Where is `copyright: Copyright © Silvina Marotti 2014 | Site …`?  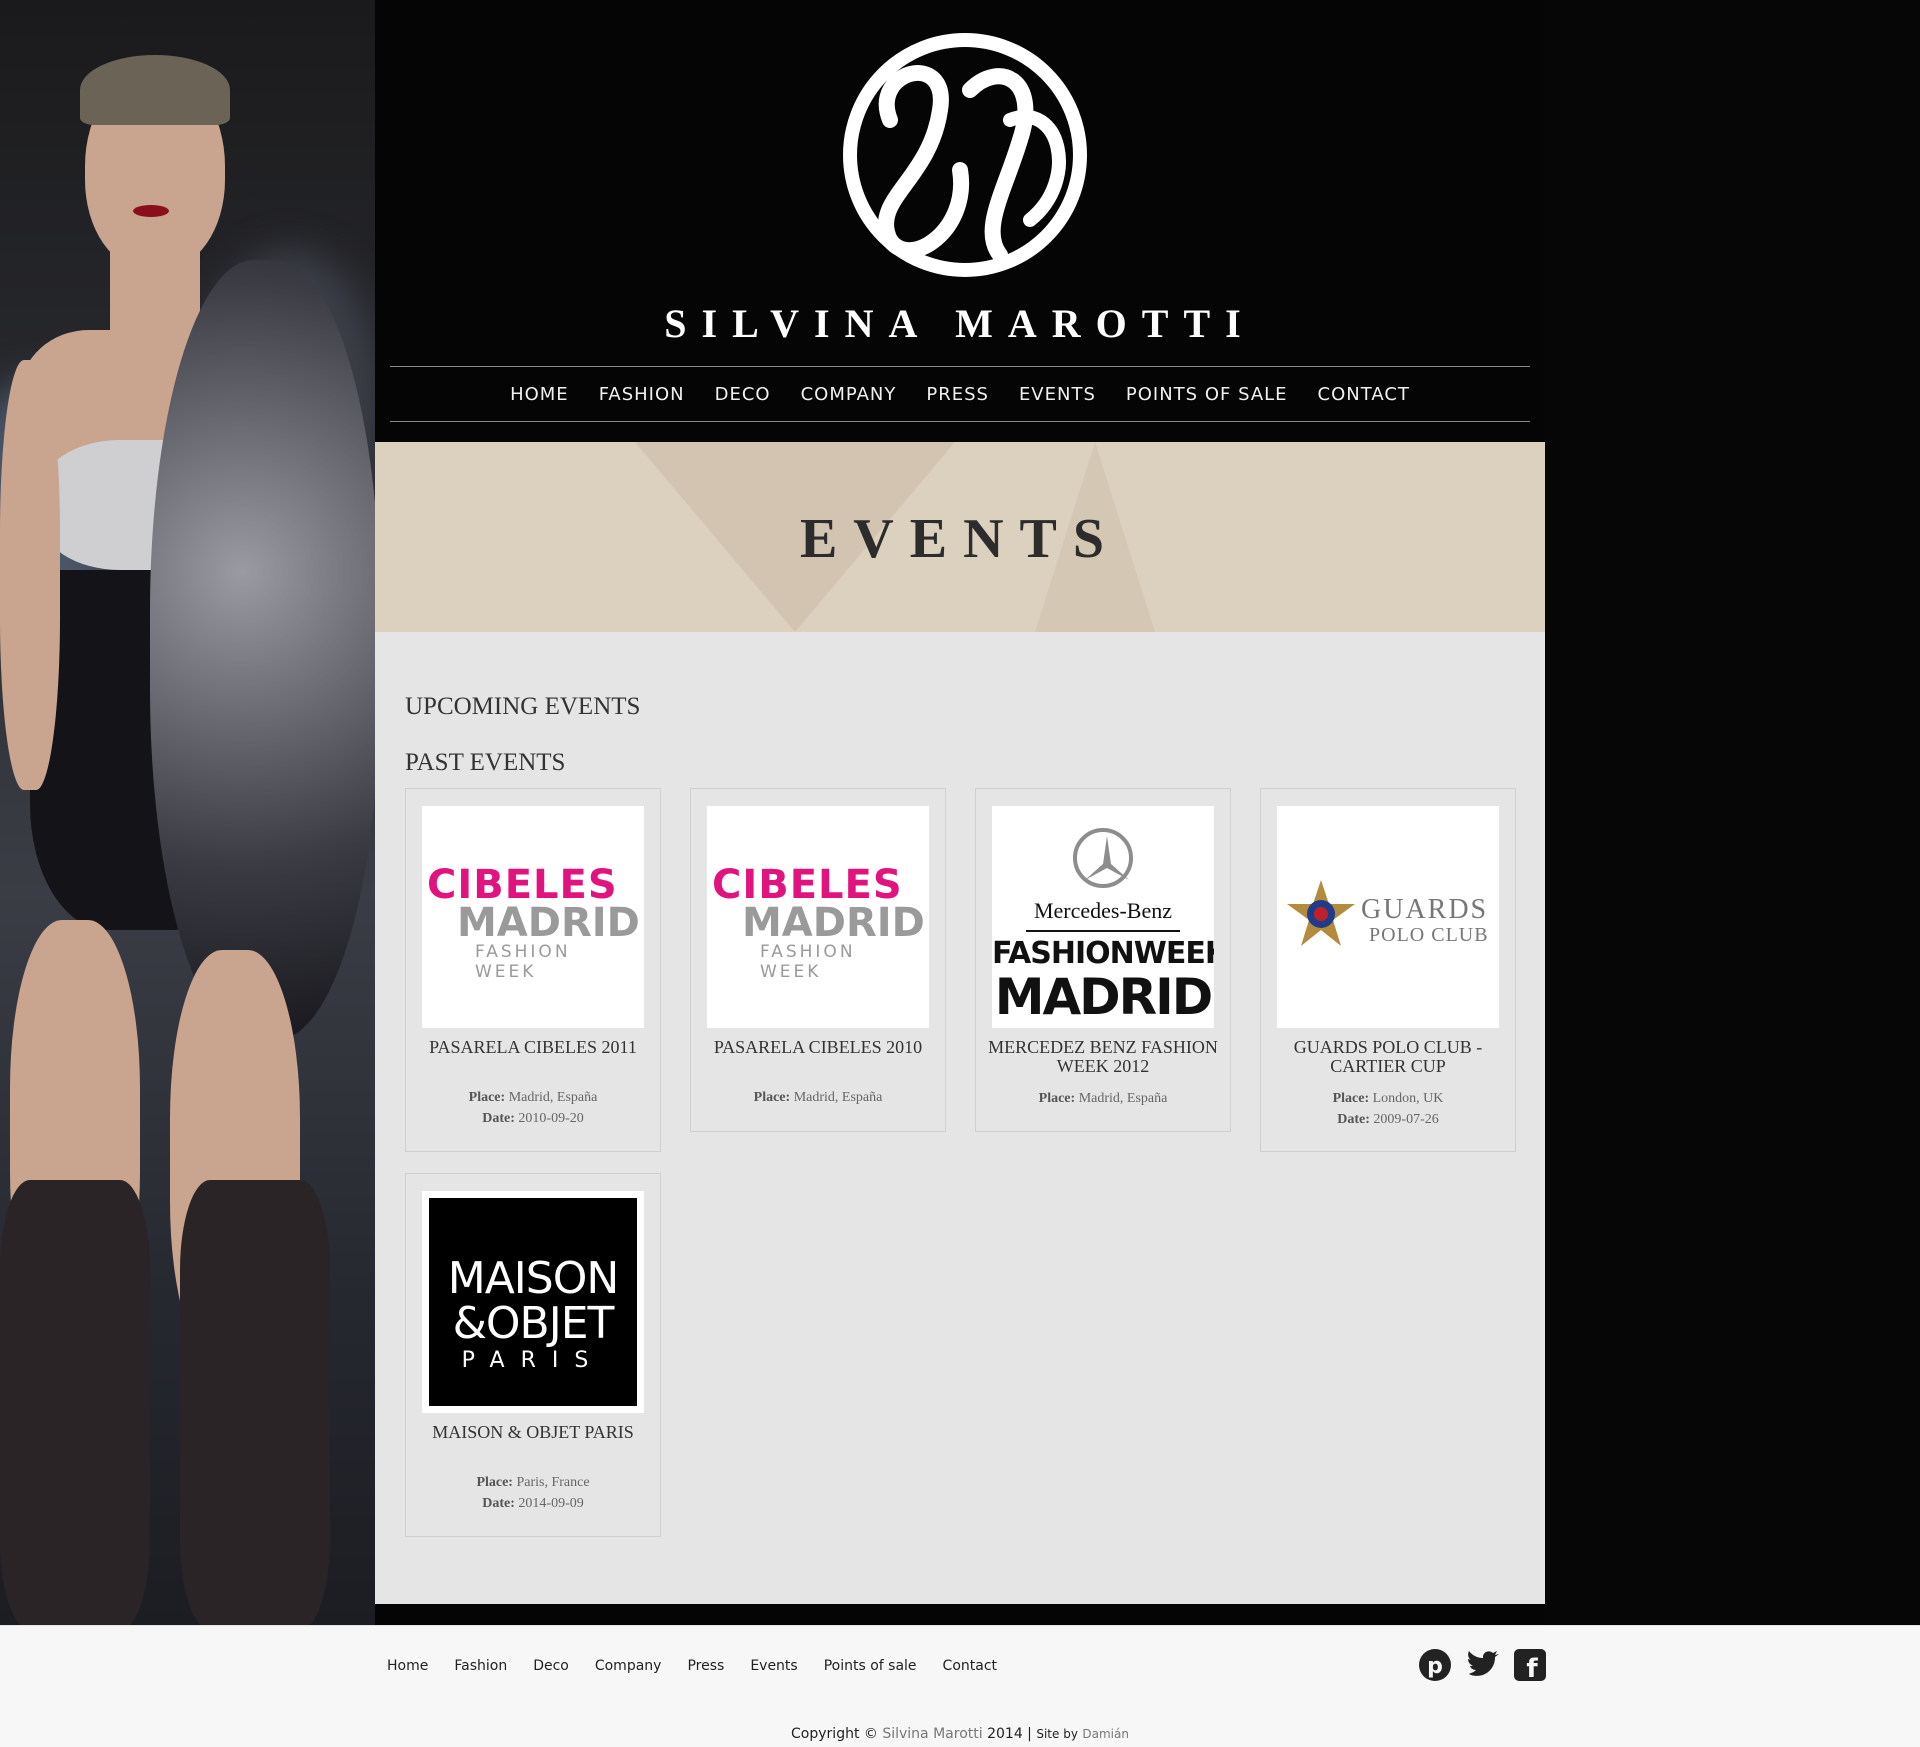
copyright: Copyright © Silvina Marotti 2014 | Site … is located at coordinates (960, 1734).